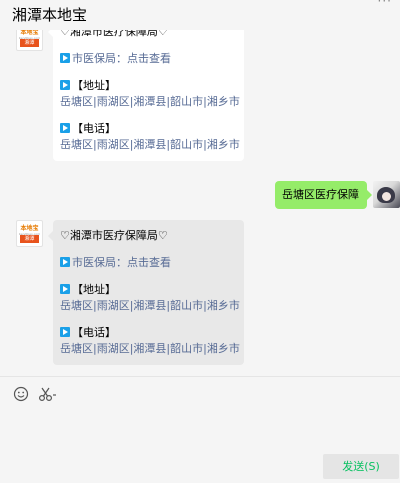  Describe the element at coordinates (21, 394) in the screenshot. I see `emoji-icon` at that location.